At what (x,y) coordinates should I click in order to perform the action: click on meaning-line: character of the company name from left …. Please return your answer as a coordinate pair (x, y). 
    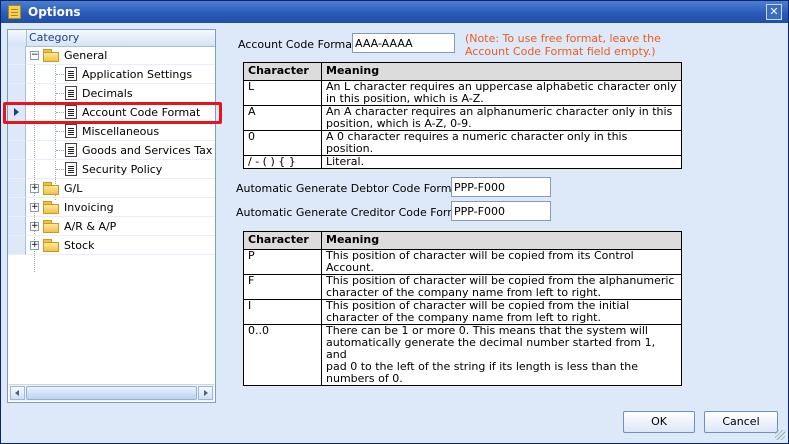
    Looking at the image, I should click on (463, 292).